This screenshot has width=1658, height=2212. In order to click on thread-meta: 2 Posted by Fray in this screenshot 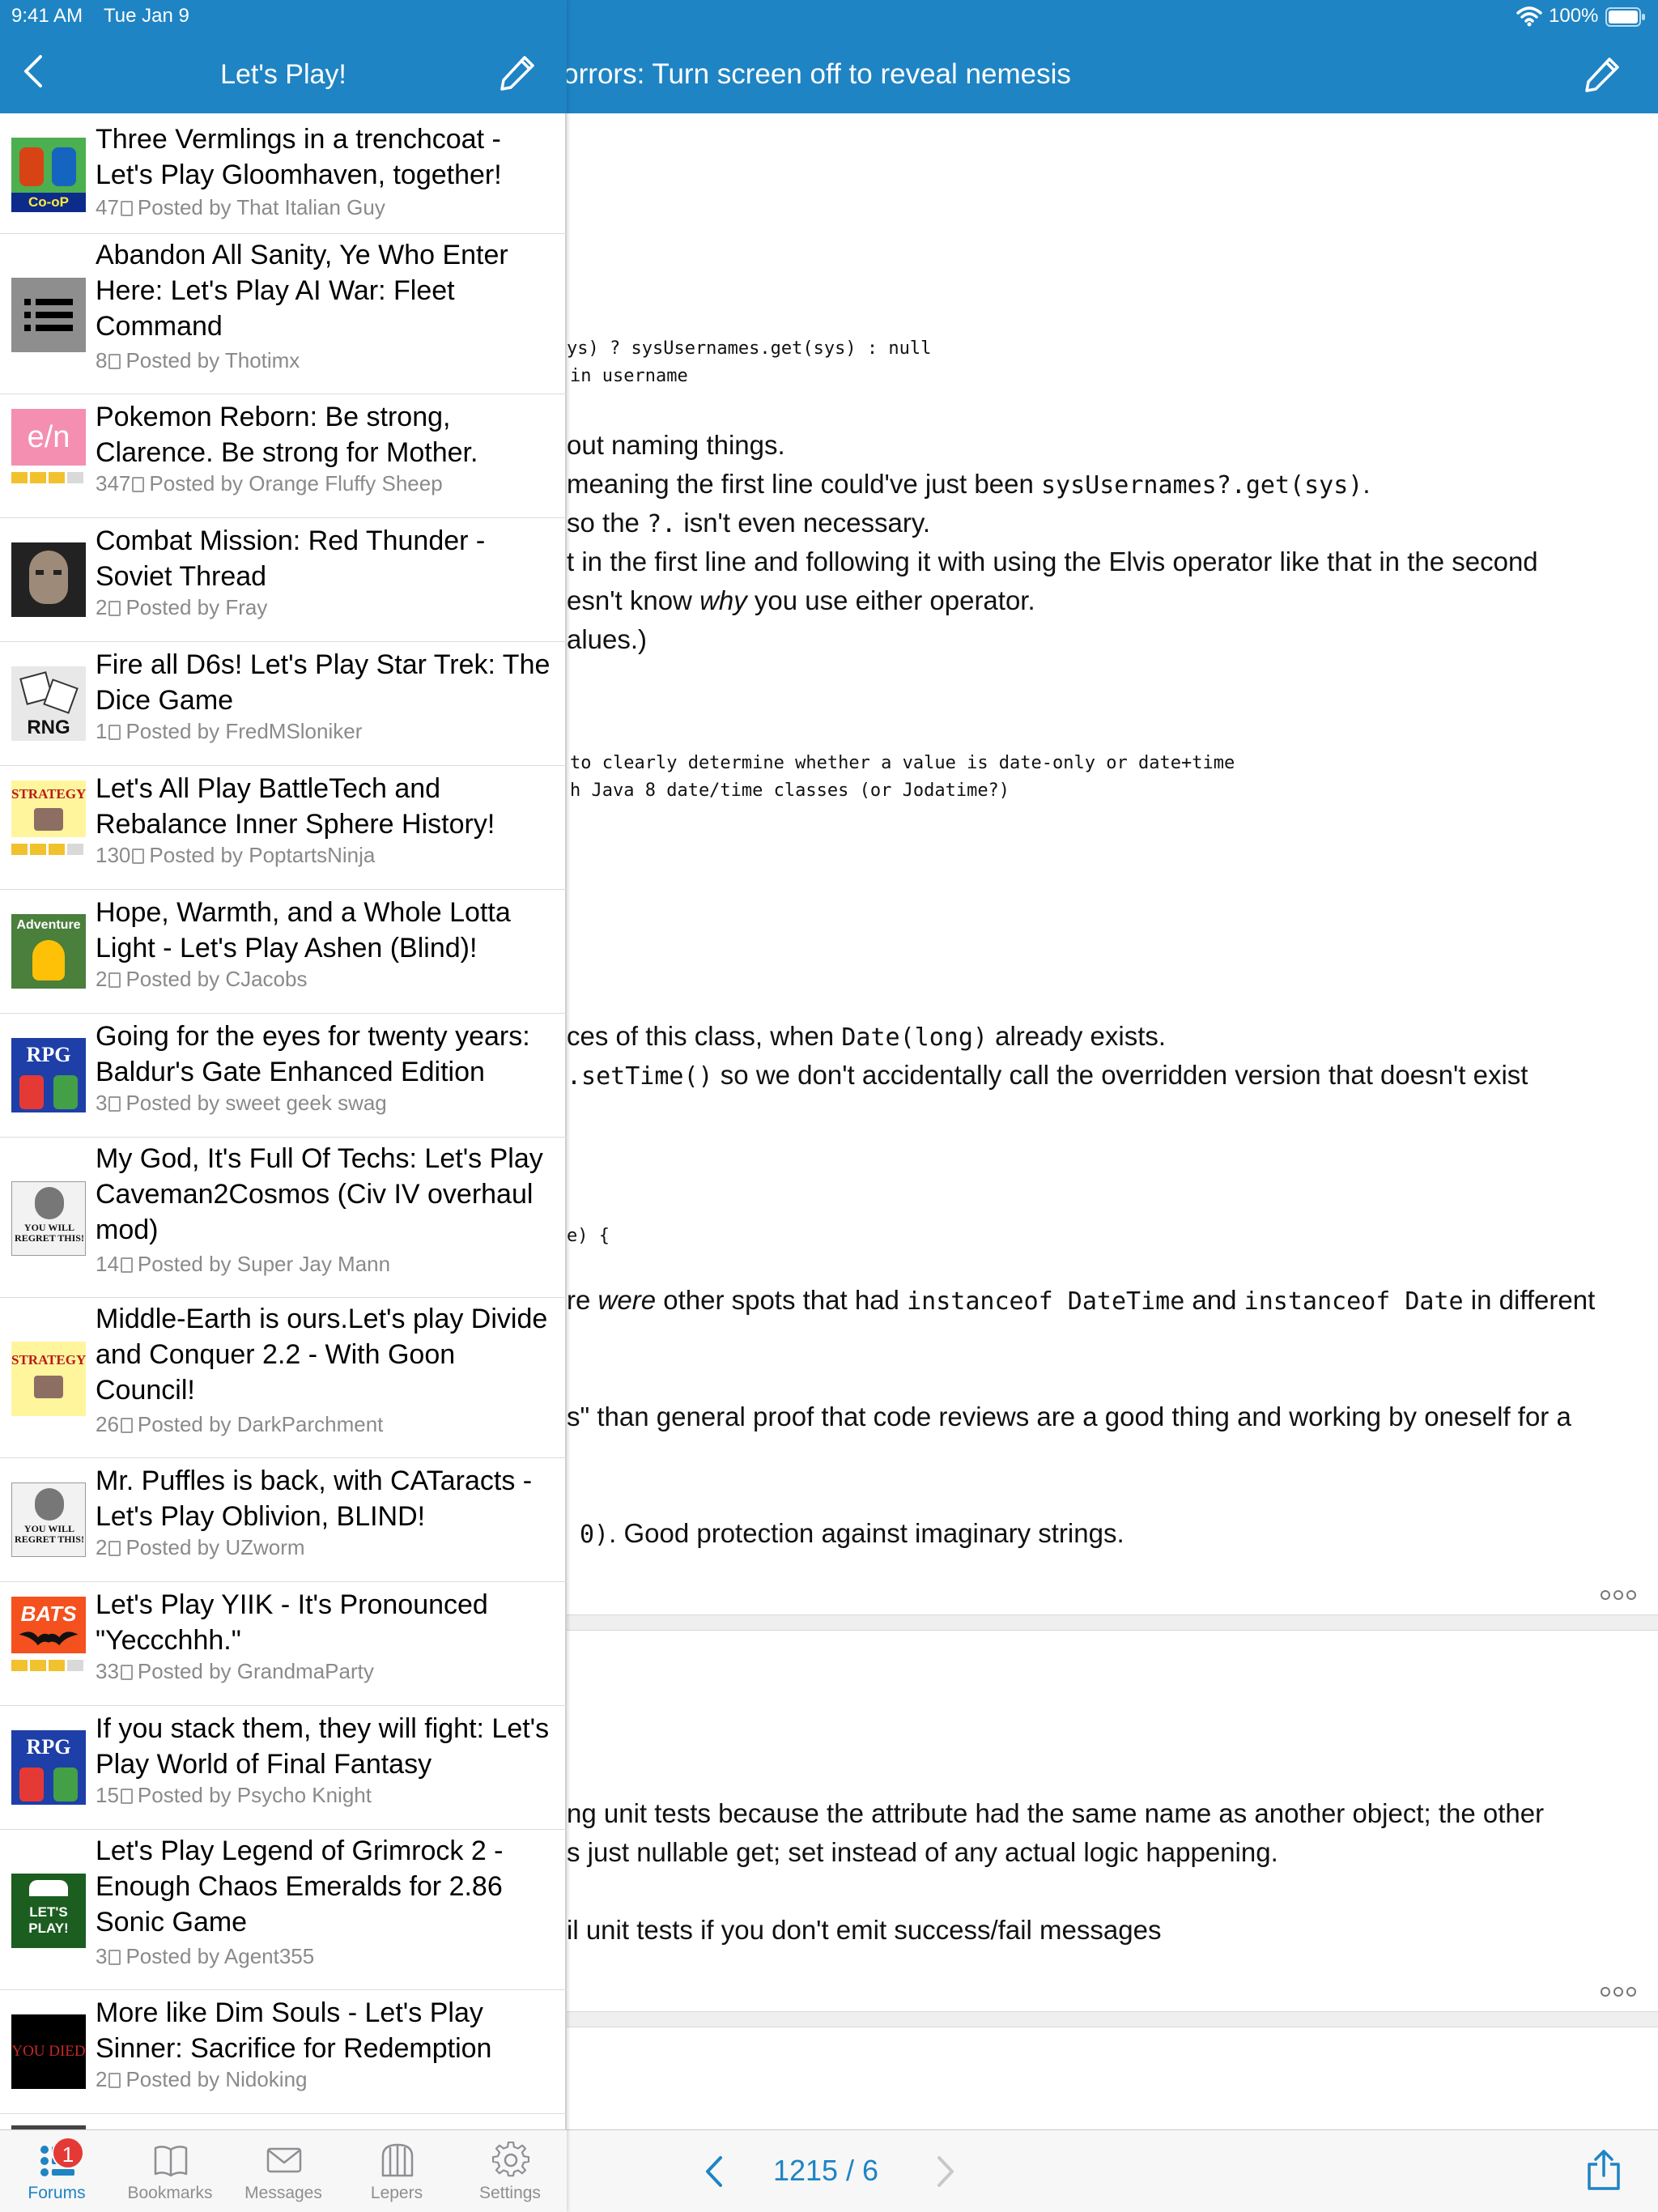, I will do `click(182, 607)`.